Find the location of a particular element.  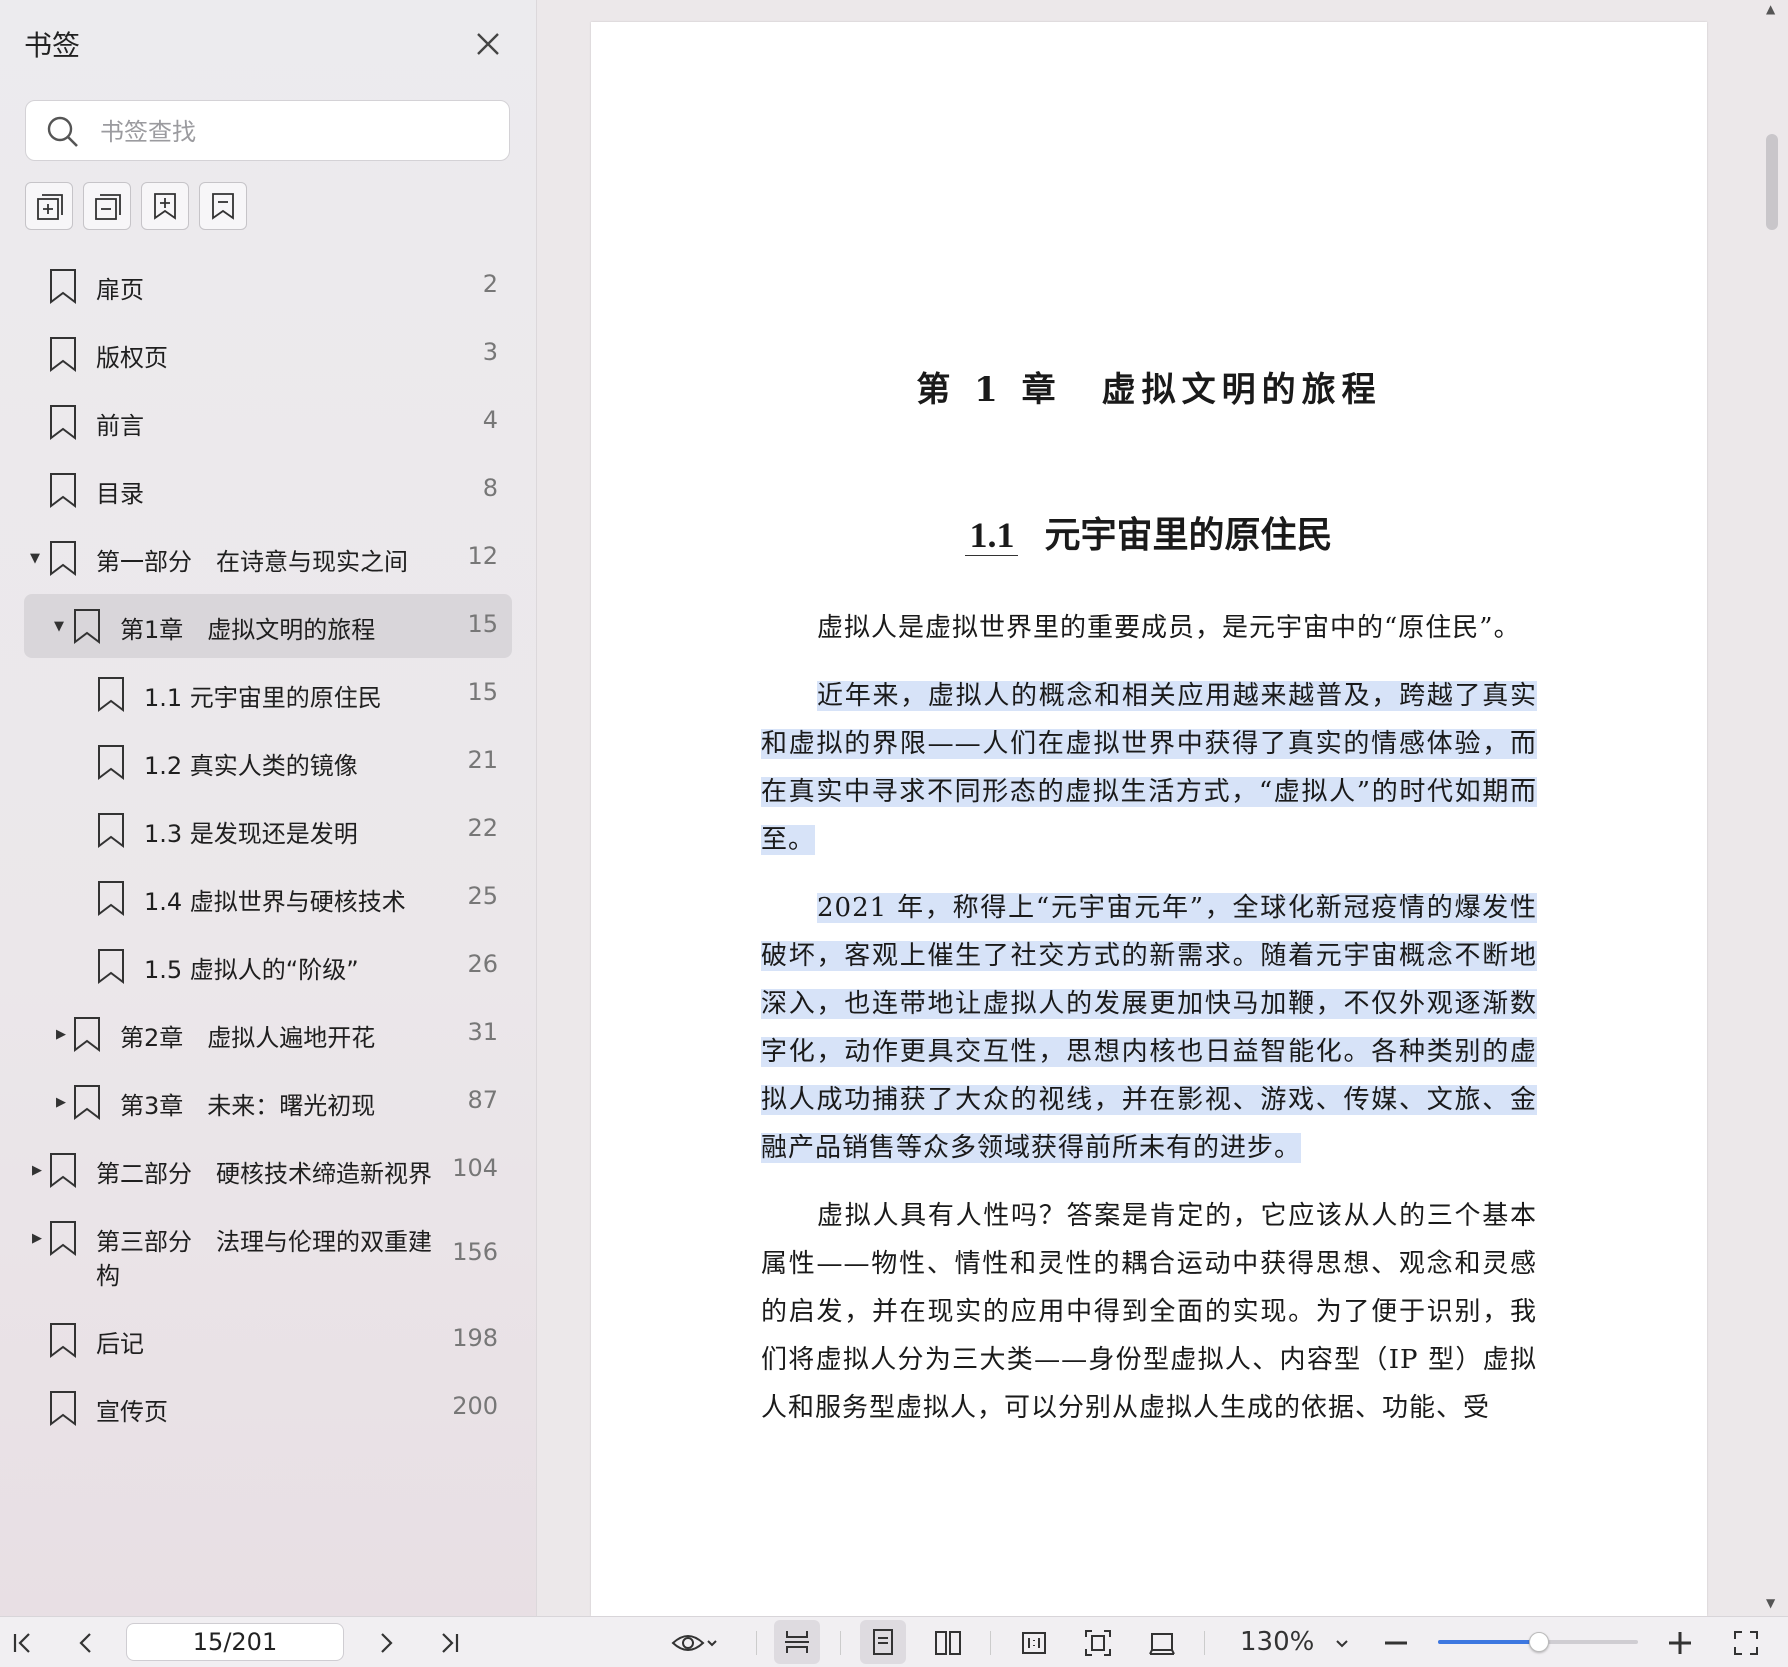

scroll-up-icon: ▲ is located at coordinates (1770, 9).